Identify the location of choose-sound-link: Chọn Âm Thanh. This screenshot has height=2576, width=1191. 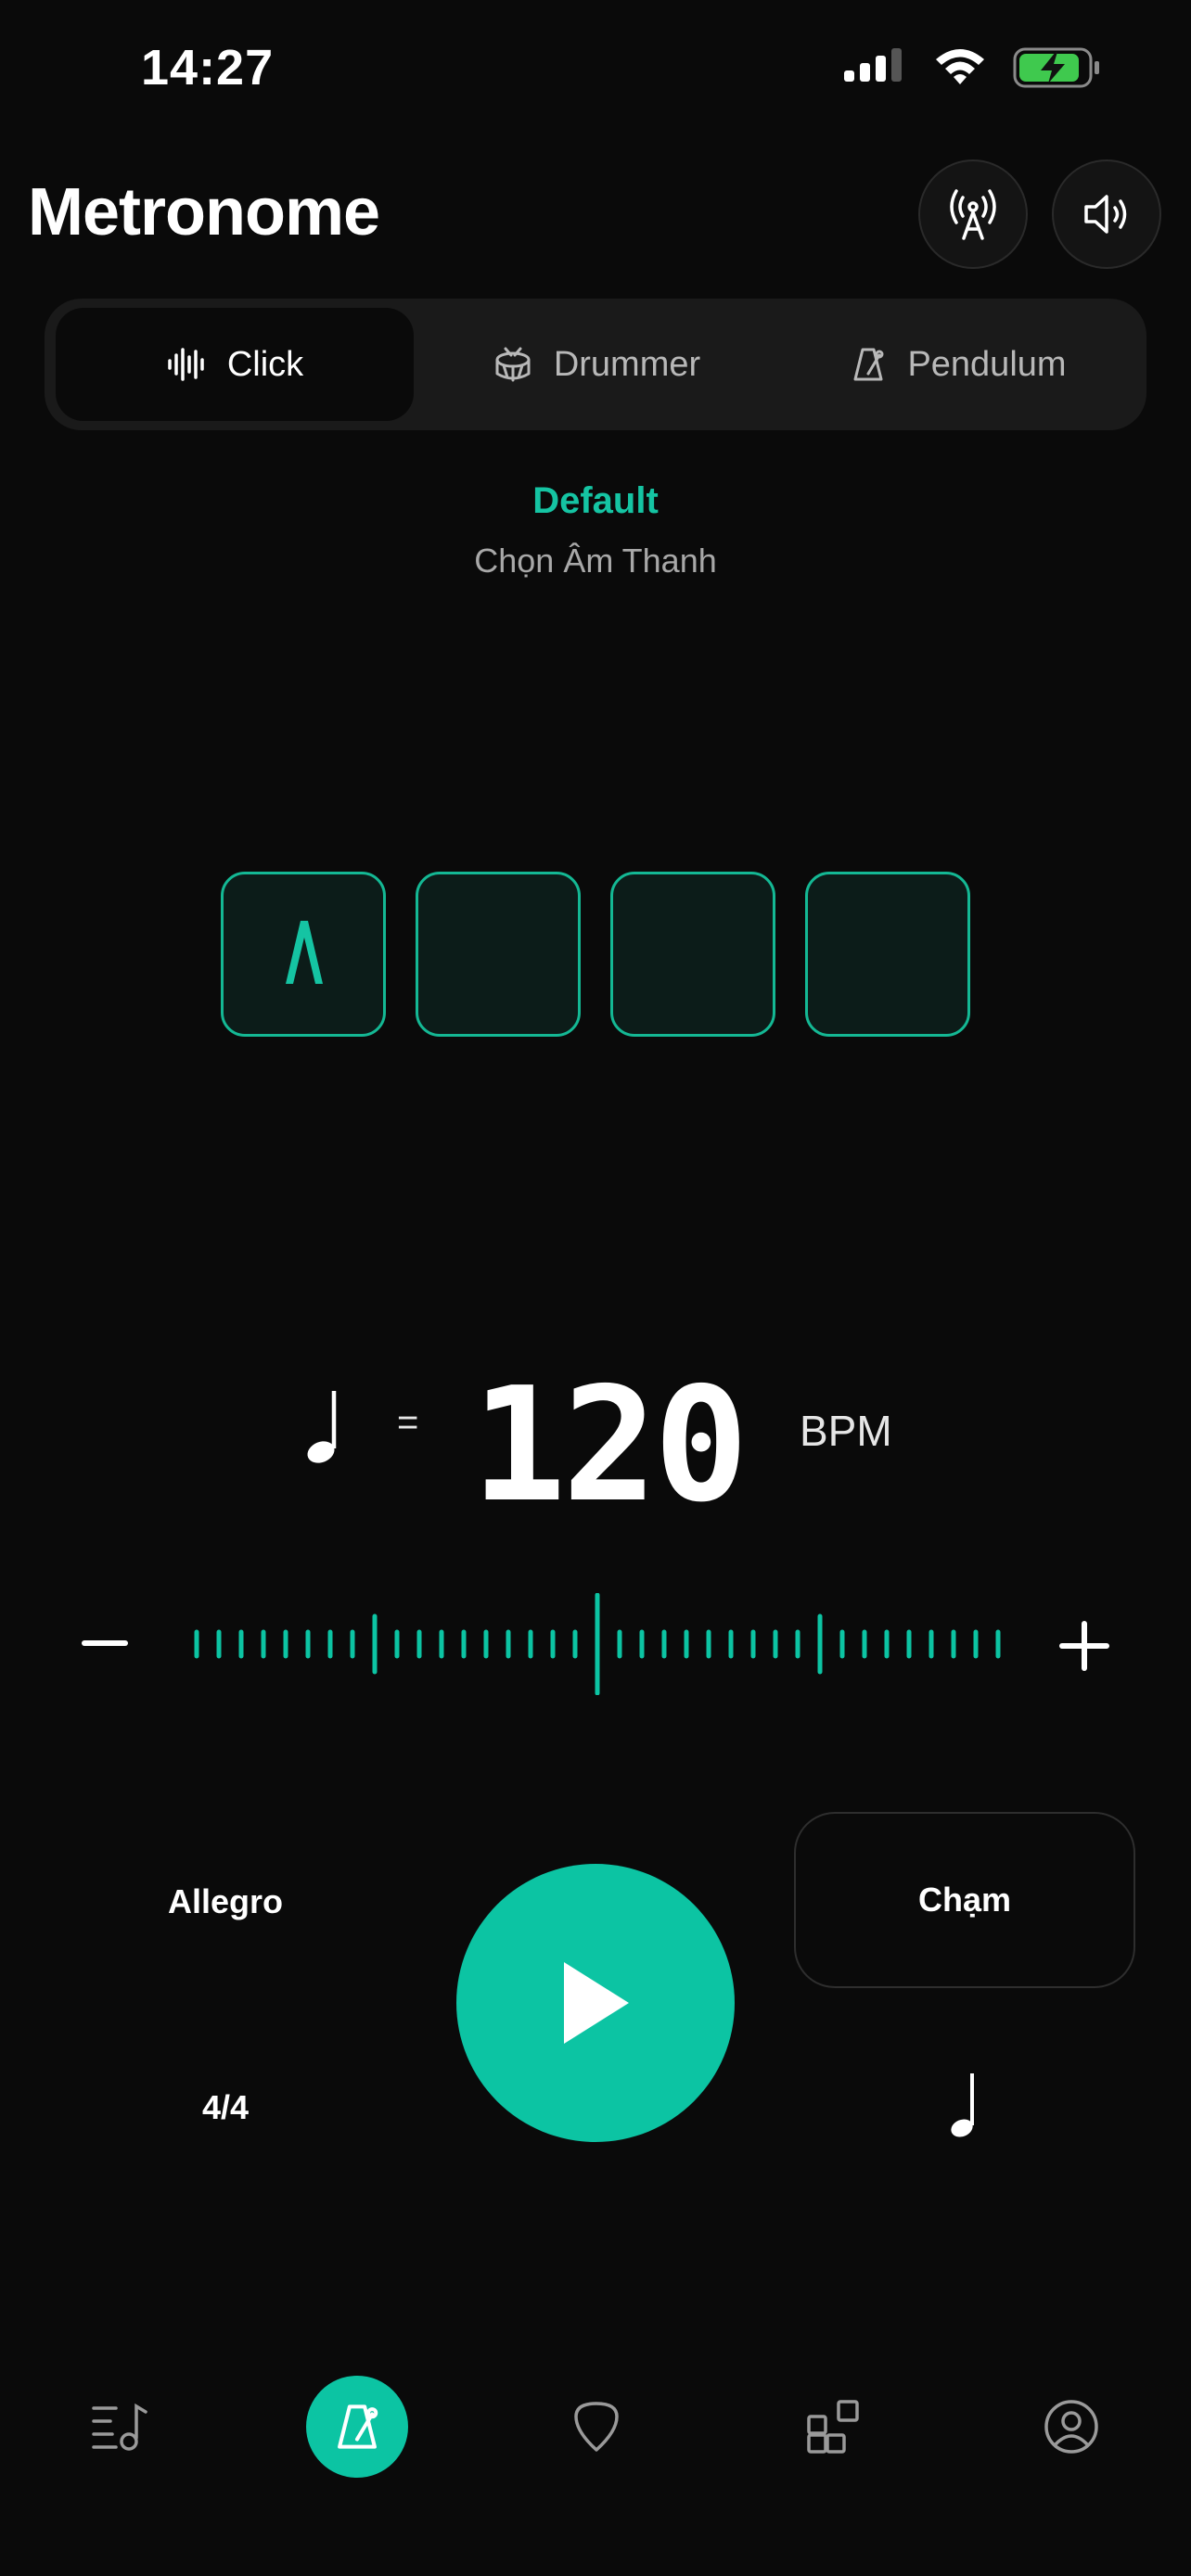
(595, 561).